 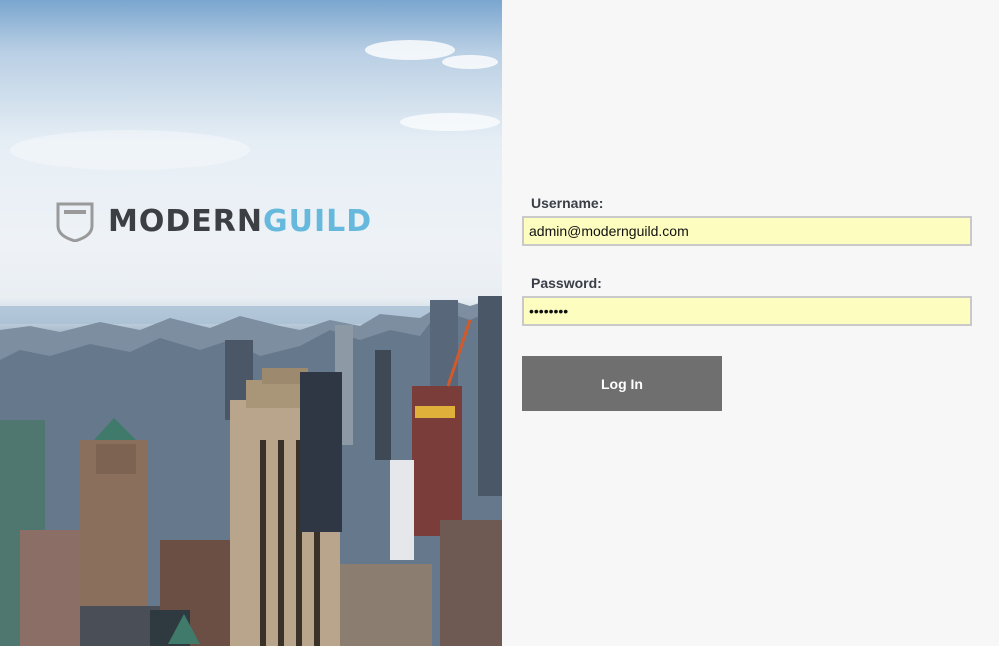 I want to click on password-input, so click(x=747, y=311).